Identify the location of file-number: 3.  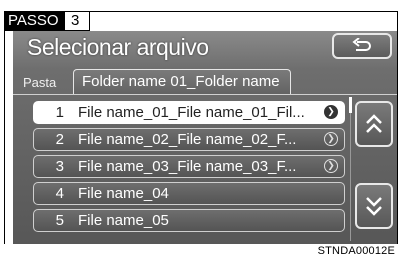
(59, 166).